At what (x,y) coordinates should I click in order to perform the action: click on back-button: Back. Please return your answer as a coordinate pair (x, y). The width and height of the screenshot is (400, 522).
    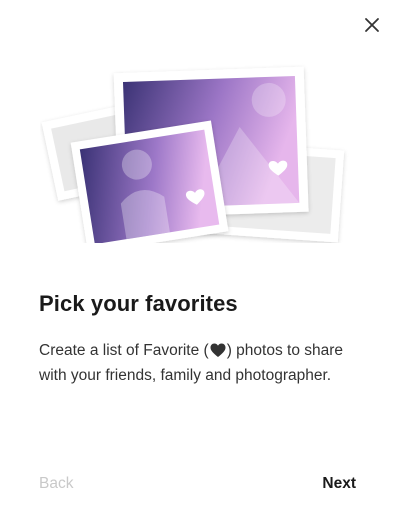
    Looking at the image, I should click on (56, 484).